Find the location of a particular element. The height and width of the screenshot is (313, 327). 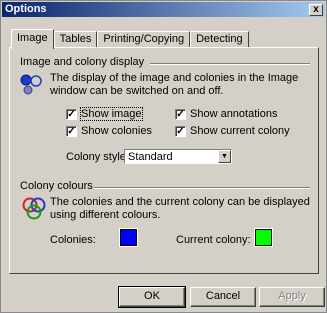

show-annotations-label: Show annotations is located at coordinates (233, 114).